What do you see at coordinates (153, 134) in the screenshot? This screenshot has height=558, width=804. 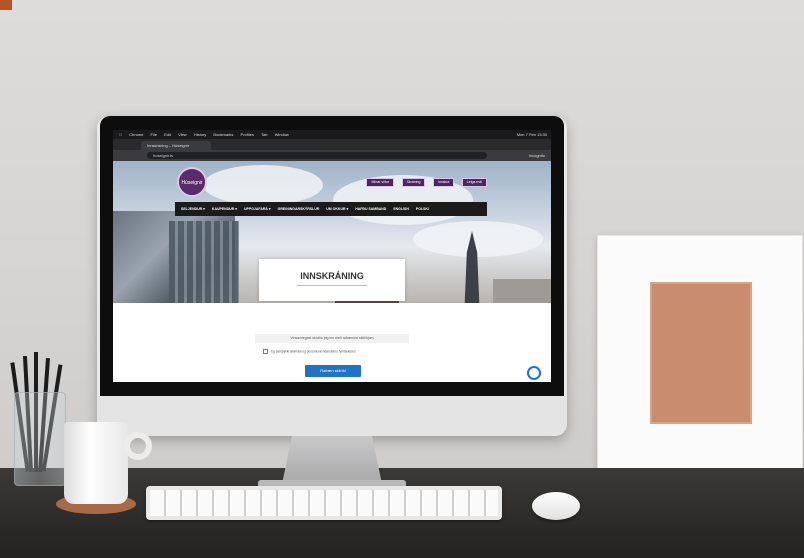 I see `menu-item: File` at bounding box center [153, 134].